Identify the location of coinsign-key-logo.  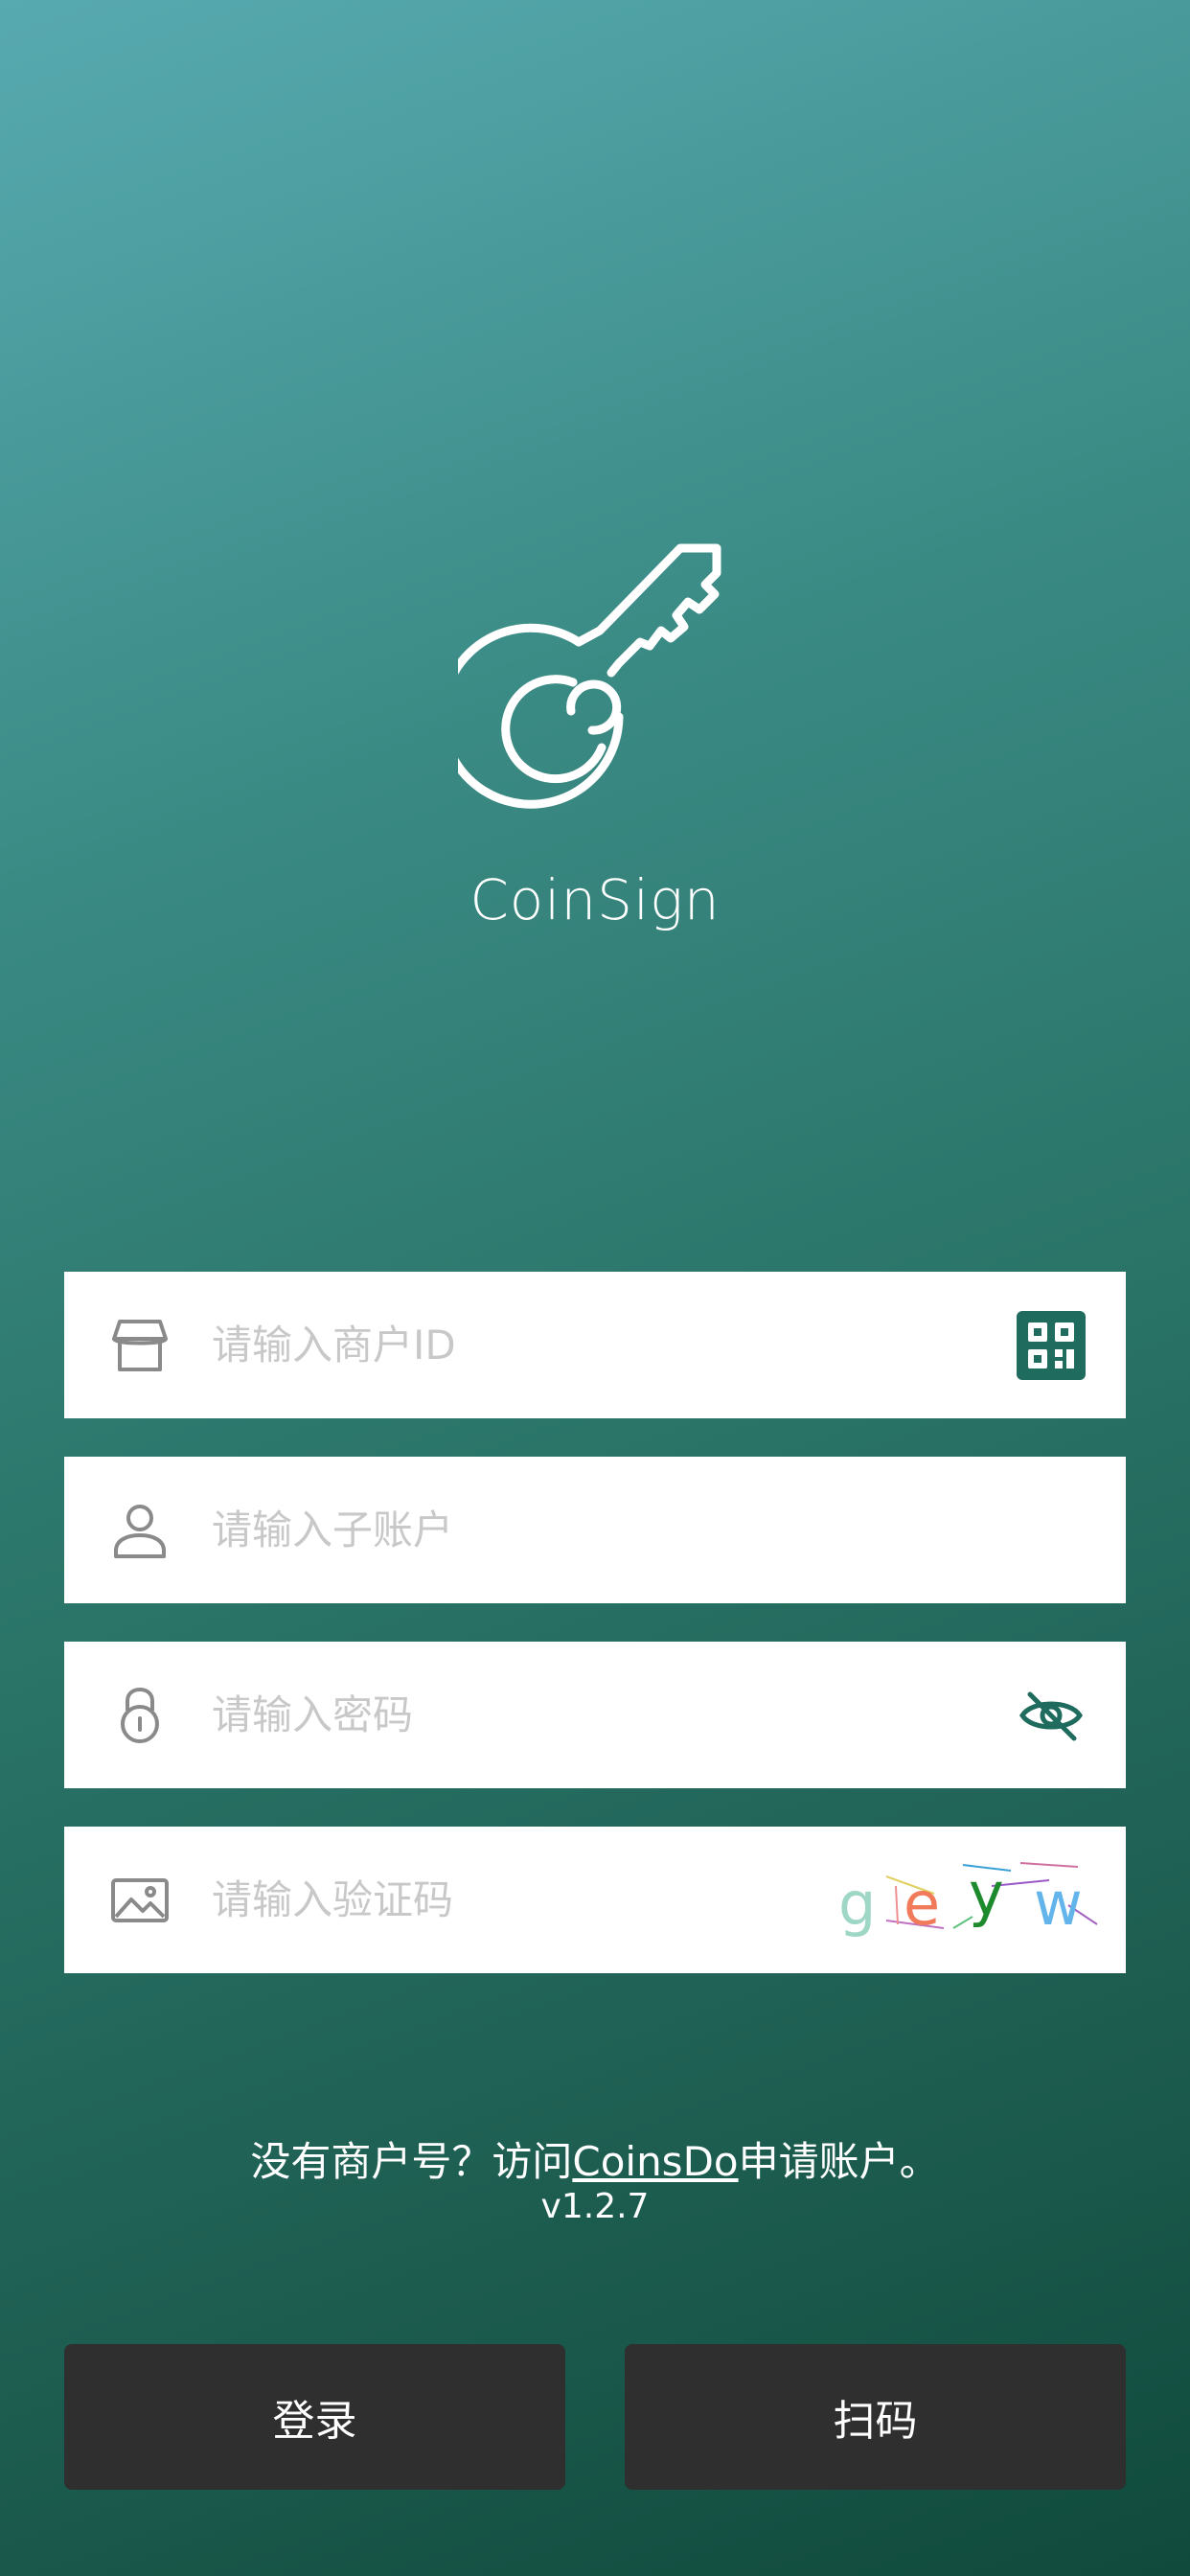
(590, 676).